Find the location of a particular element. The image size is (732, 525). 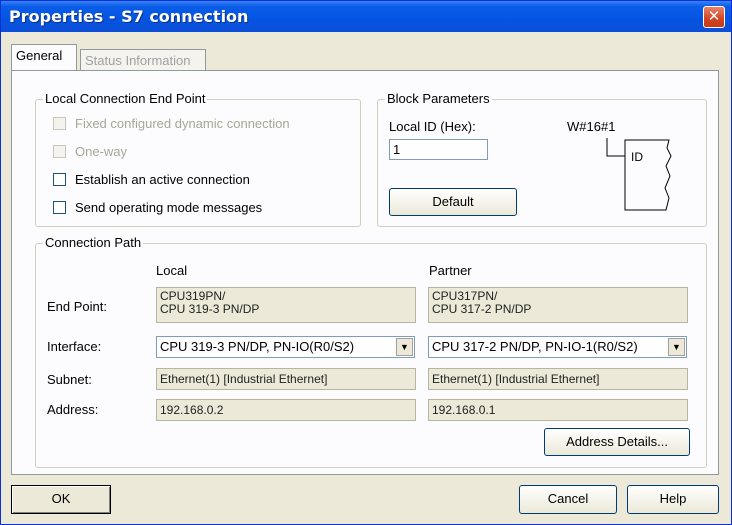

group-label-local-end-point: Local Connection End Point is located at coordinates (125, 98).